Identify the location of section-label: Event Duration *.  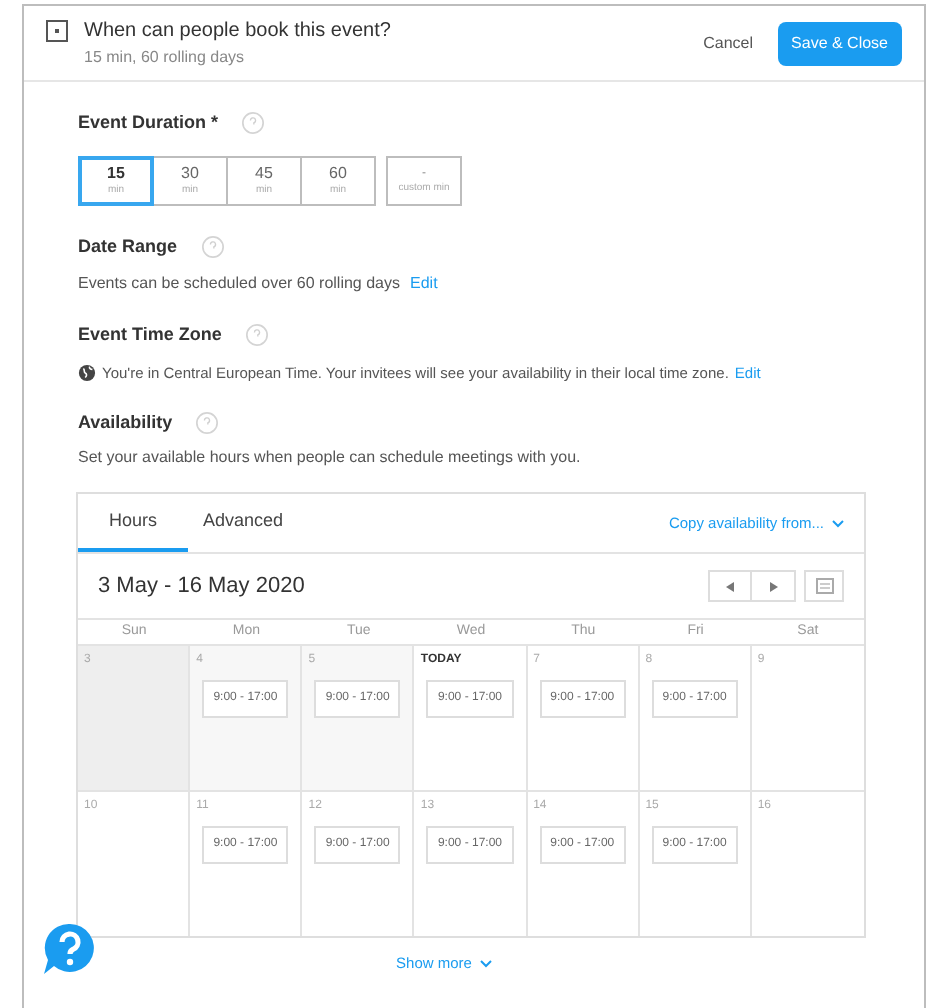
(148, 123).